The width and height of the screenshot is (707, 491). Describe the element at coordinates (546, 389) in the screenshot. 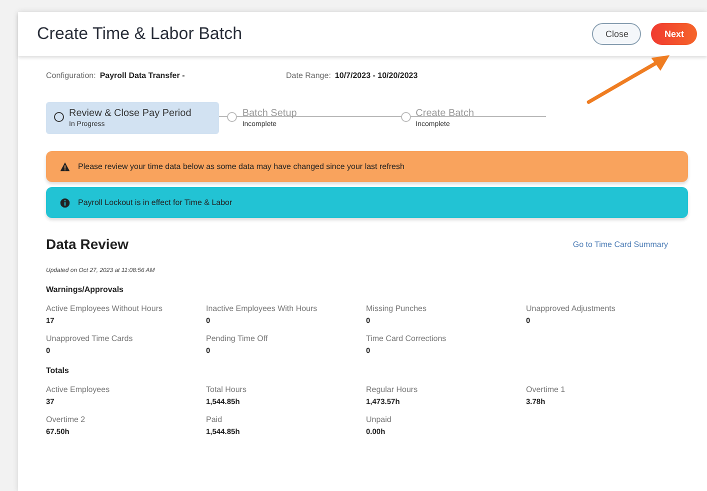

I see `metric-label: Overtime 1` at that location.